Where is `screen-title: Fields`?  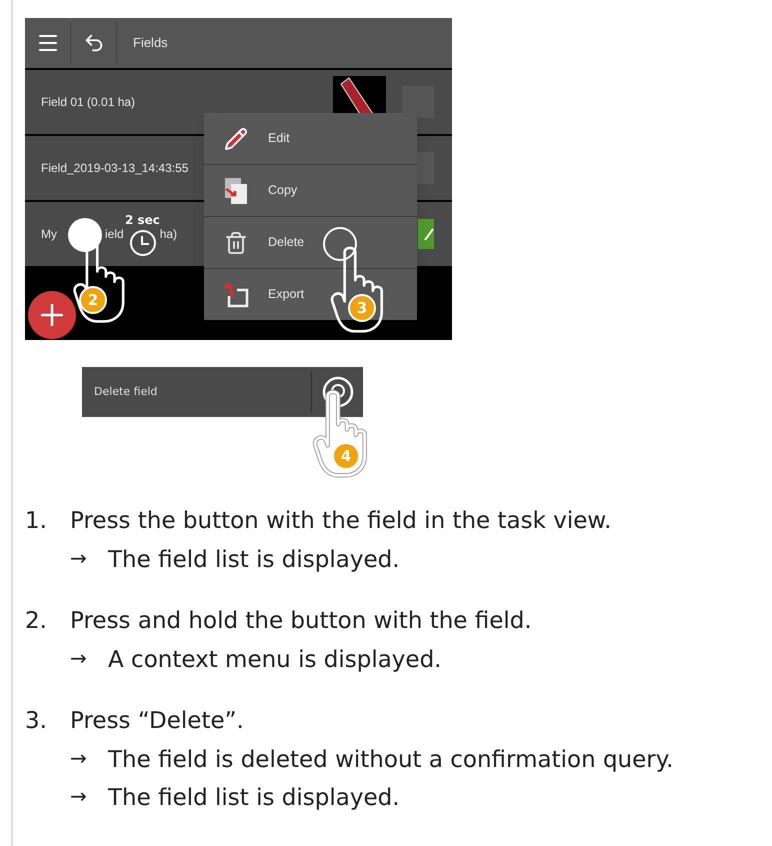
screen-title: Fields is located at coordinates (150, 43).